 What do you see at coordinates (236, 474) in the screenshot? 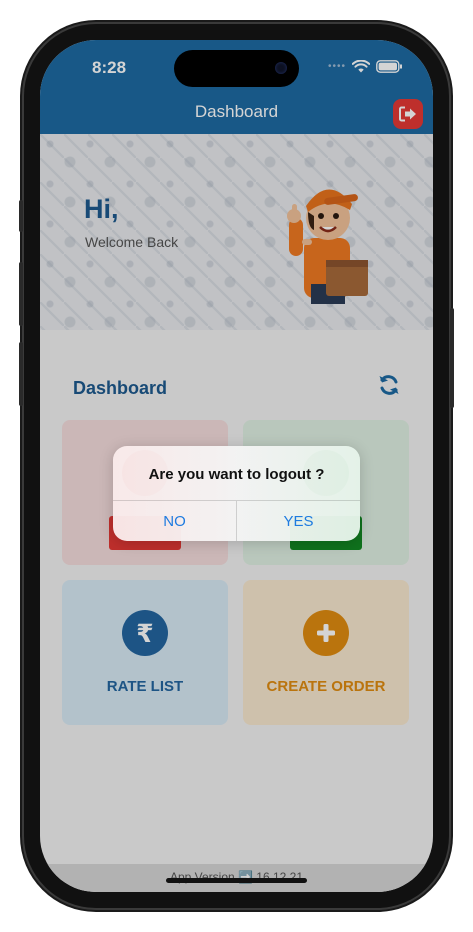
I see `dialog-message: Are you want to logout ?` at bounding box center [236, 474].